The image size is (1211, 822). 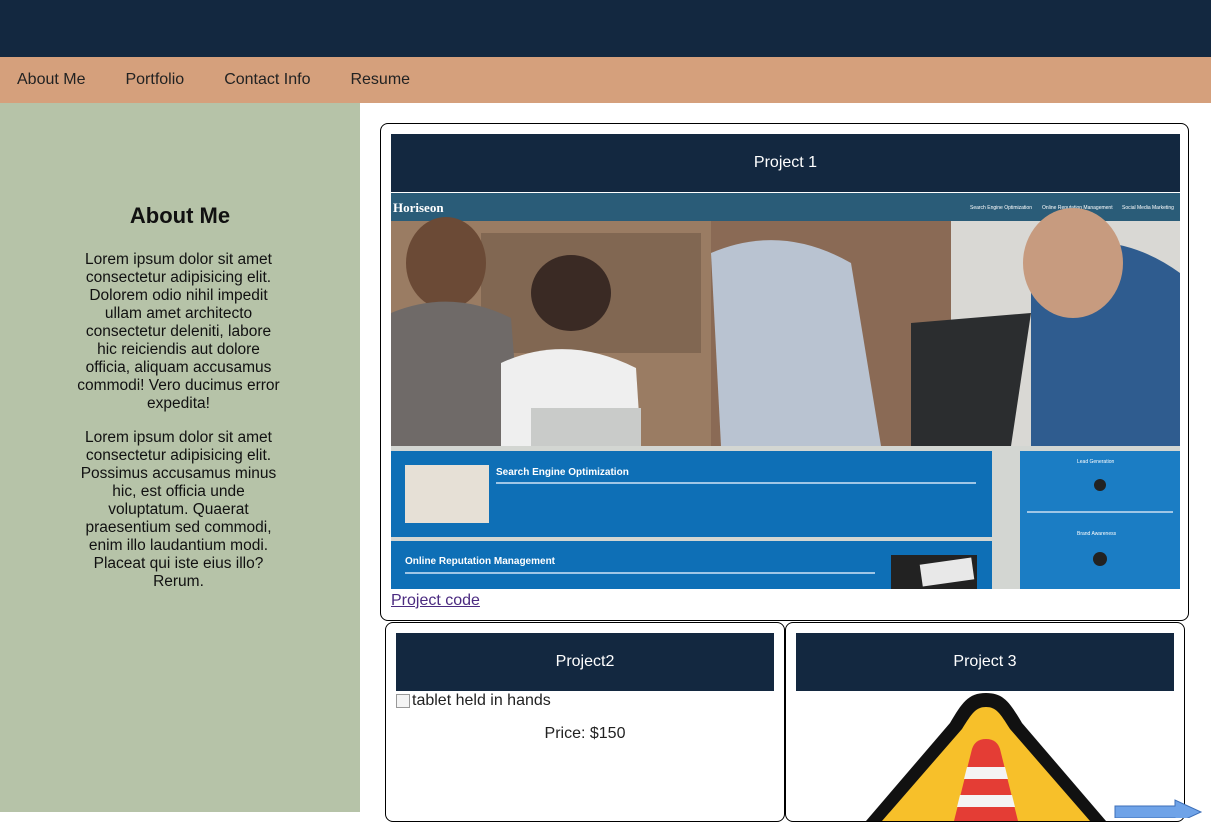 What do you see at coordinates (1095, 462) in the screenshot?
I see `screenshot-side-1: Lead Generation` at bounding box center [1095, 462].